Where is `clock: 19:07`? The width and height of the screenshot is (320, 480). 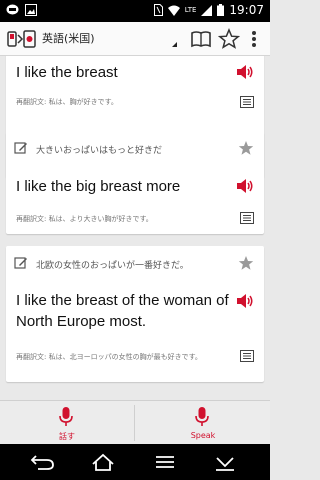 clock: 19:07 is located at coordinates (246, 10).